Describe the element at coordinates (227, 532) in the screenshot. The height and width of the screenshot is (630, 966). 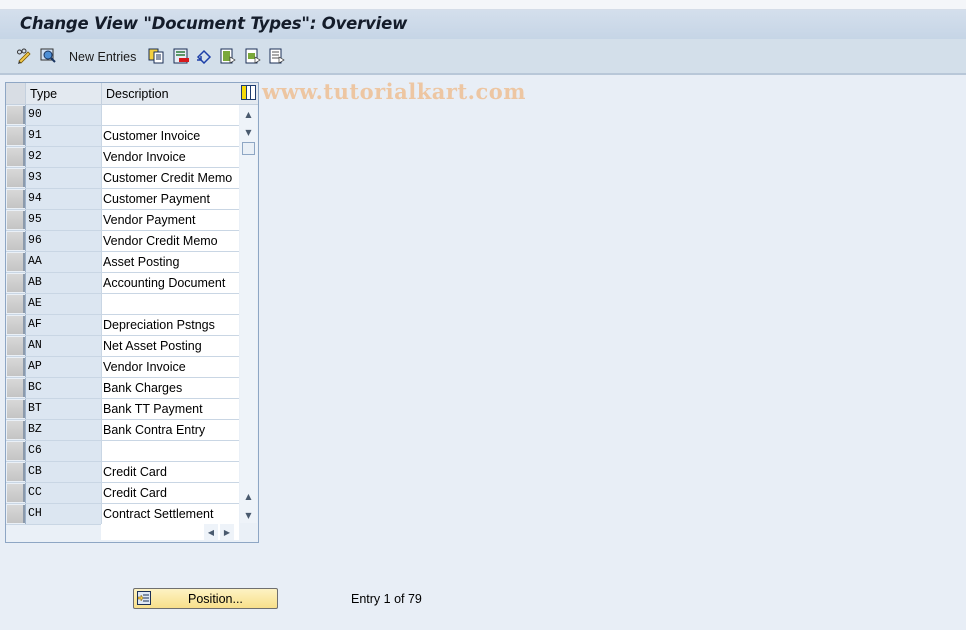
I see `scroll-right-icon: ▶` at that location.